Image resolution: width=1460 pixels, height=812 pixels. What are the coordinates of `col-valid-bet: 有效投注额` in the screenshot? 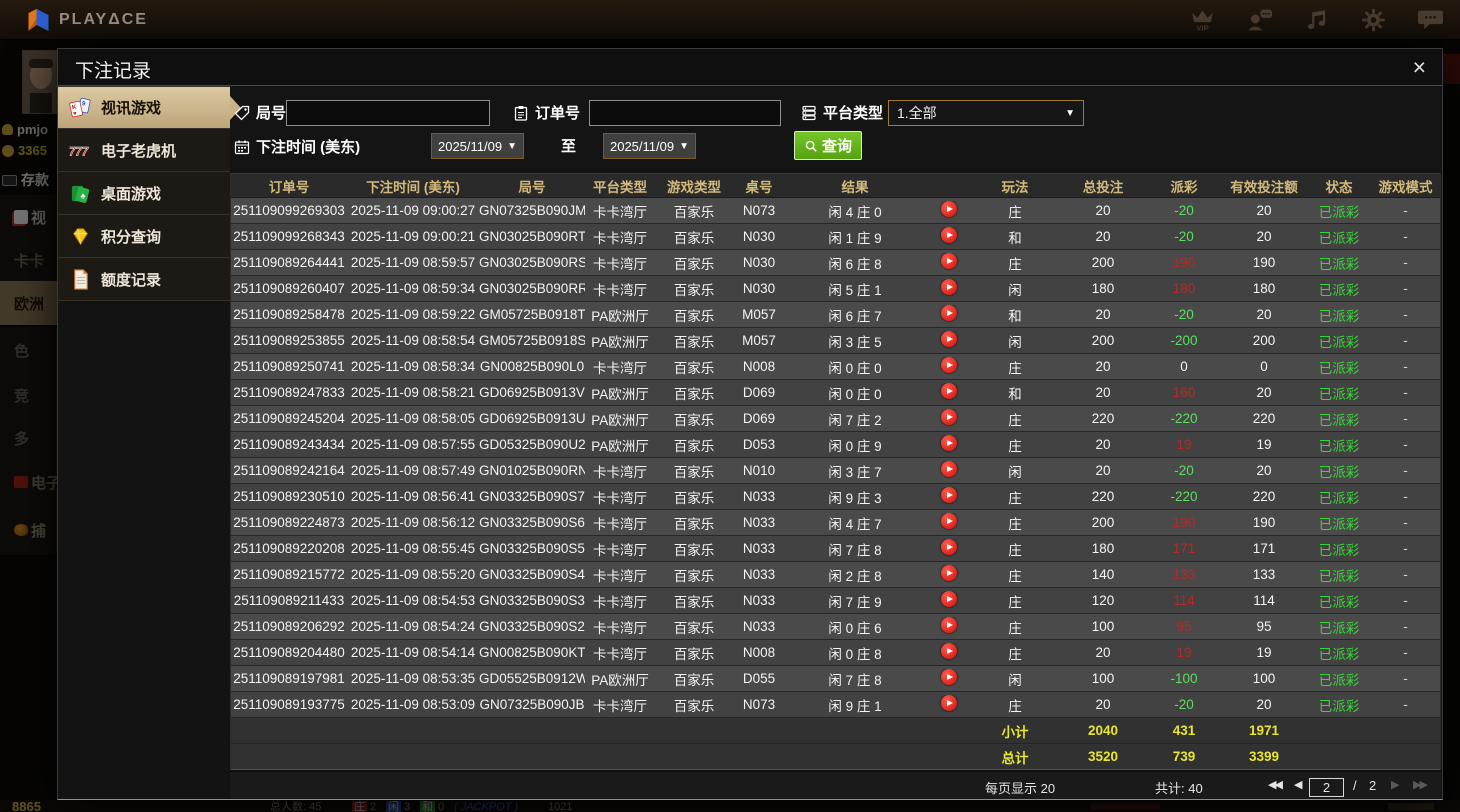 It's located at (1264, 187).